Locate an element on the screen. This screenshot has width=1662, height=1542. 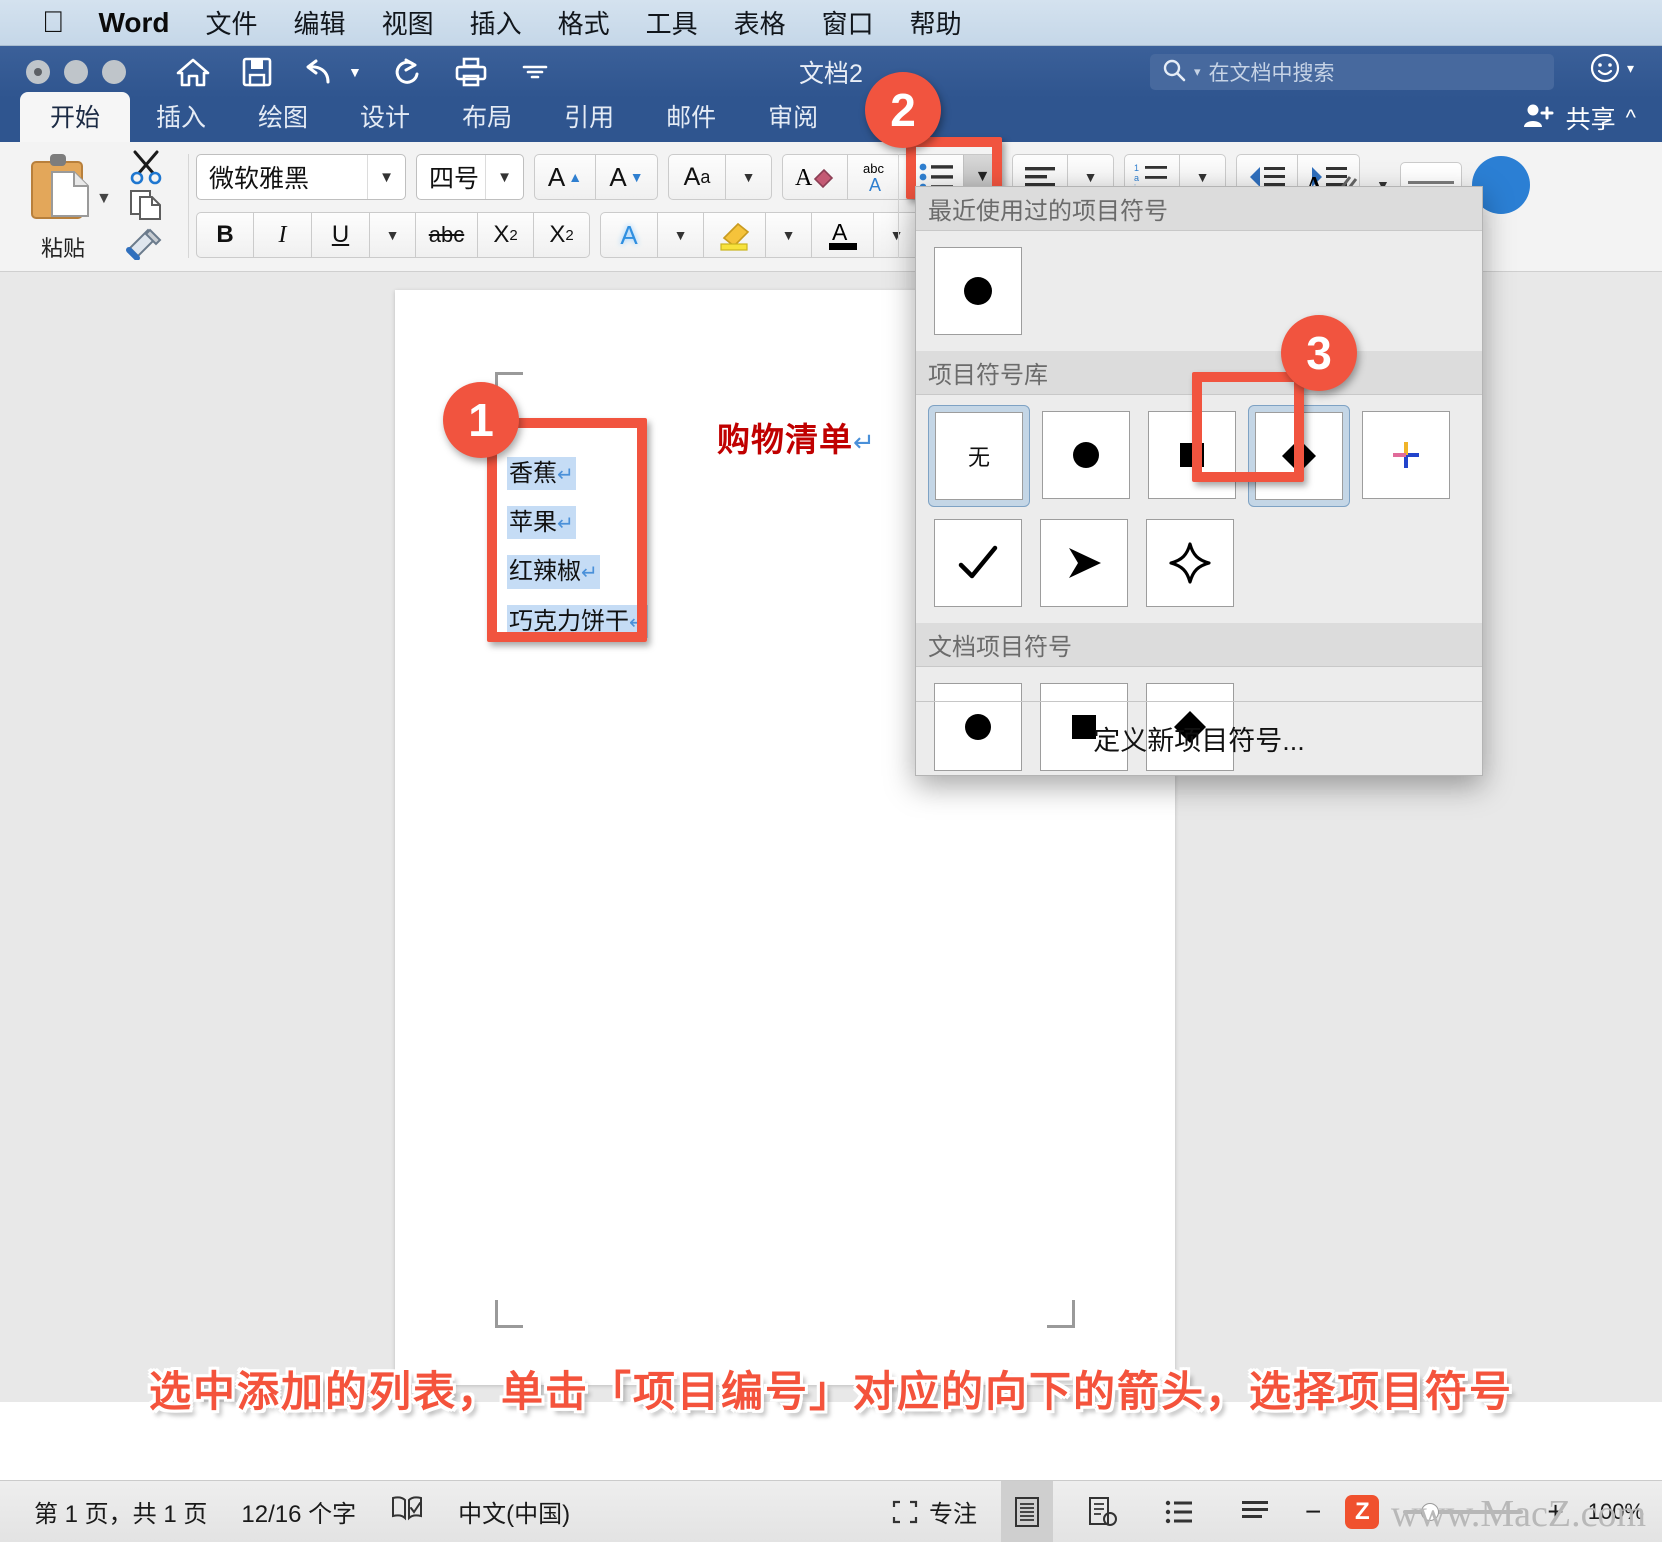
clear-formatting-button: A is located at coordinates (815, 177).